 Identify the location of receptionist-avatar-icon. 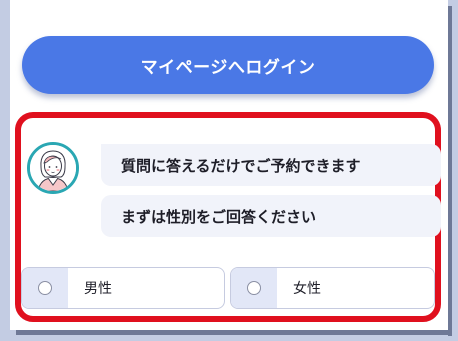
(53, 168).